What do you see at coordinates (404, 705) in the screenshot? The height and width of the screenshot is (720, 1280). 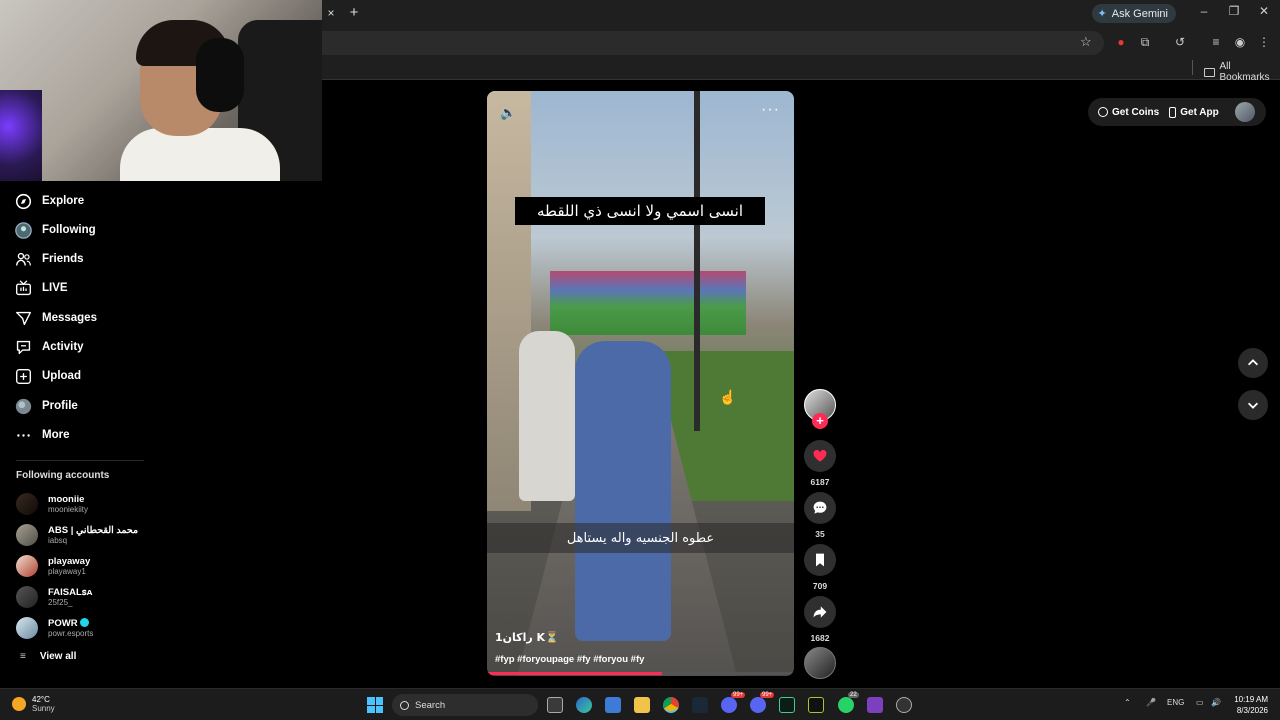 I see `search-icon` at bounding box center [404, 705].